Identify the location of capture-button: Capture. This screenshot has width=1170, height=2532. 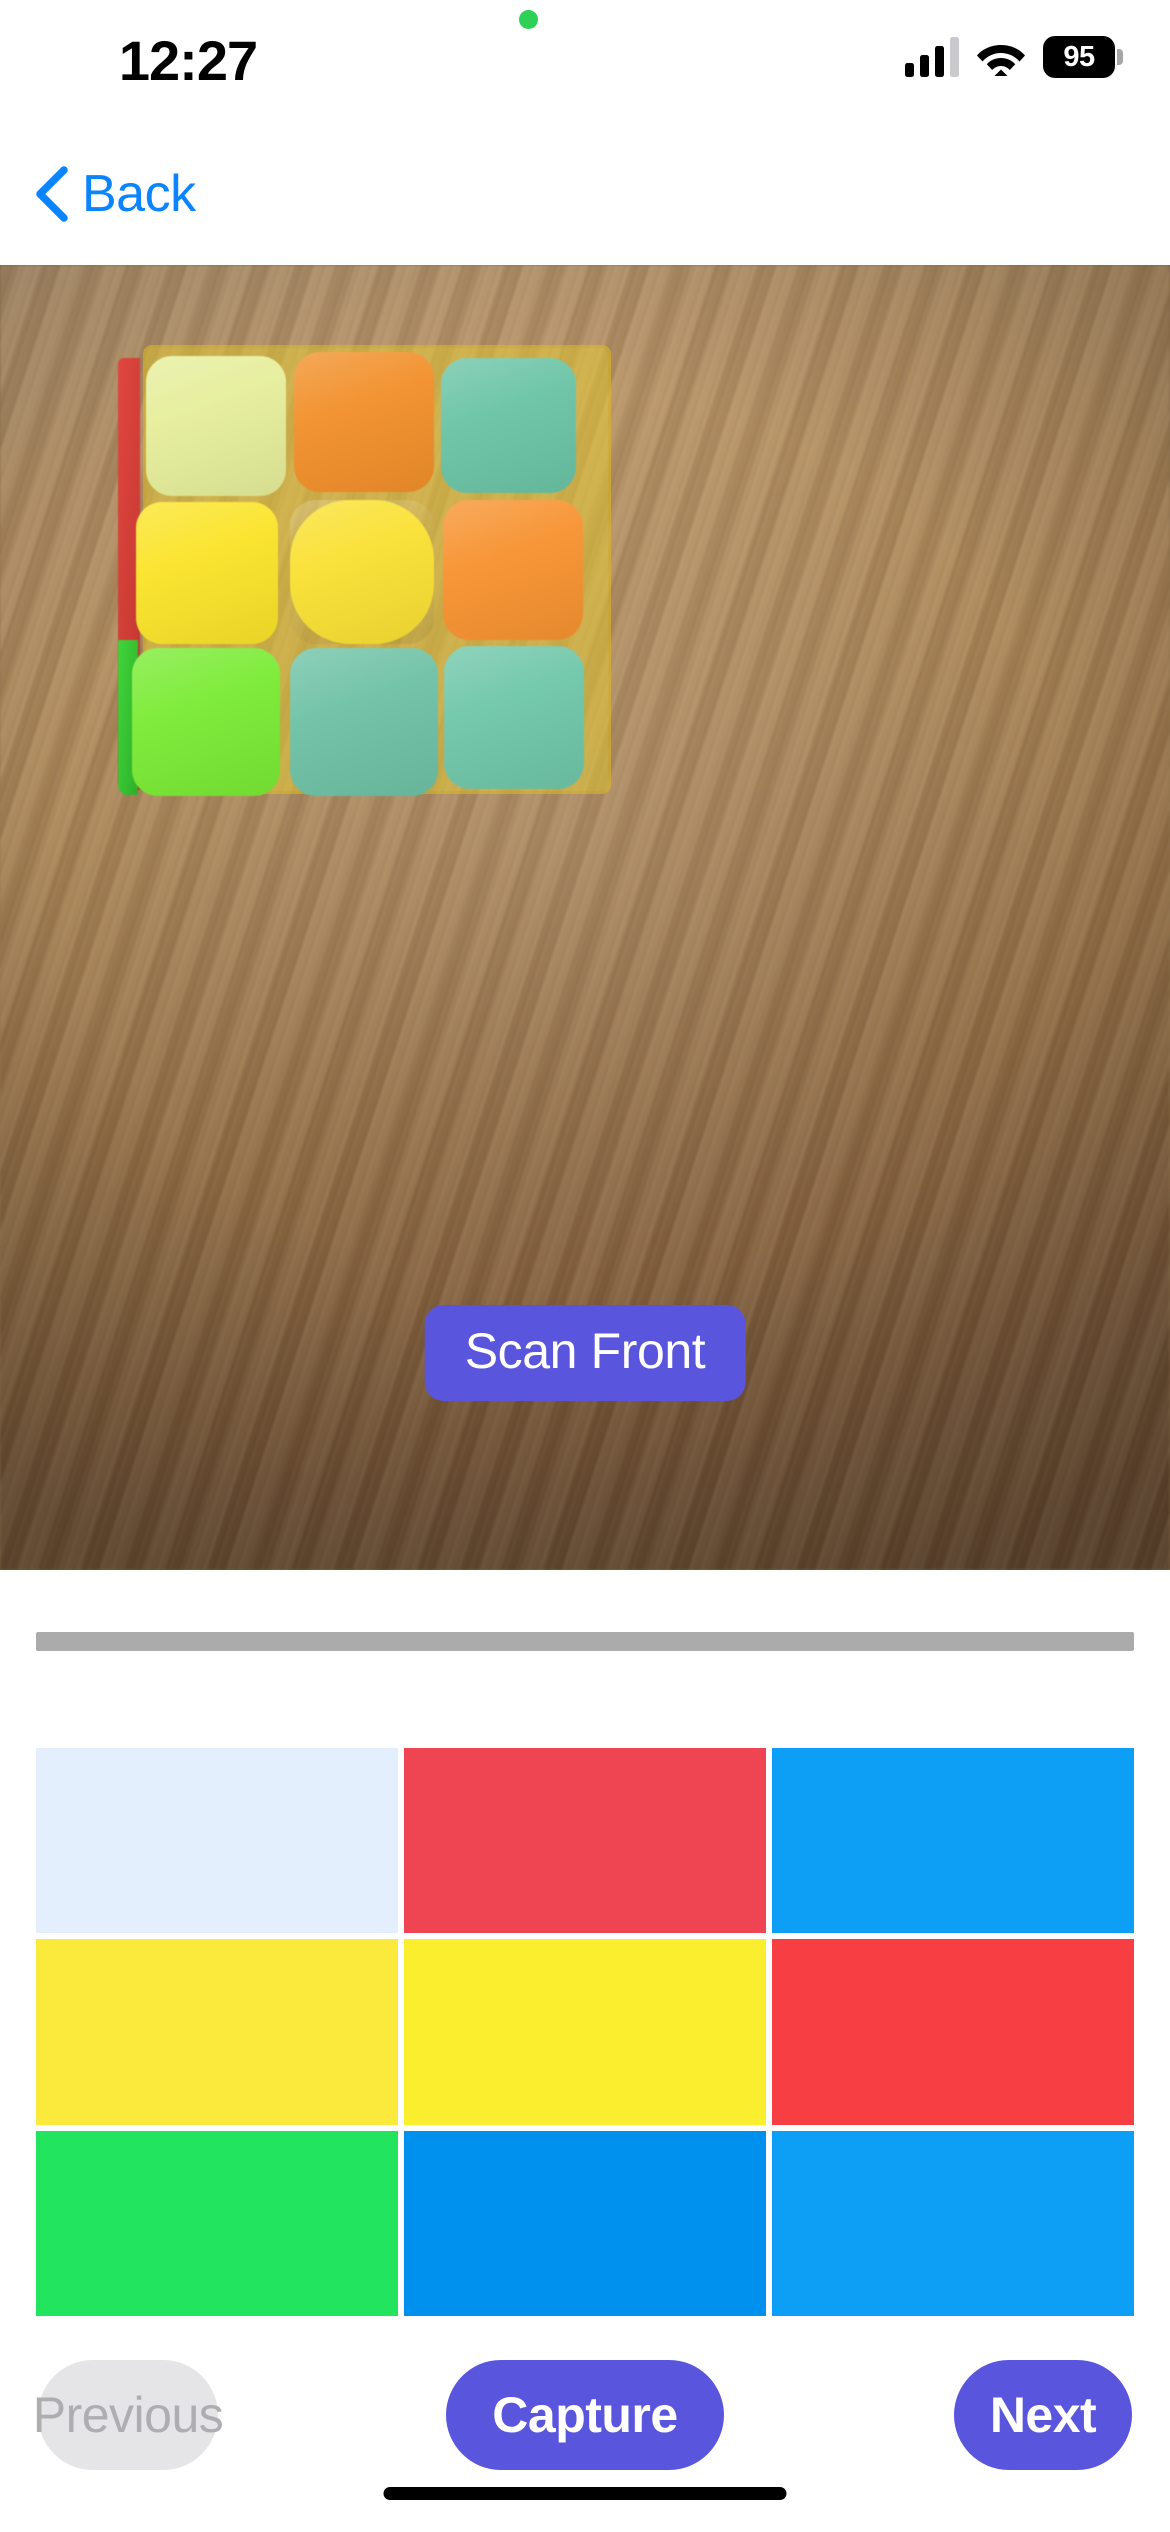
(585, 2415).